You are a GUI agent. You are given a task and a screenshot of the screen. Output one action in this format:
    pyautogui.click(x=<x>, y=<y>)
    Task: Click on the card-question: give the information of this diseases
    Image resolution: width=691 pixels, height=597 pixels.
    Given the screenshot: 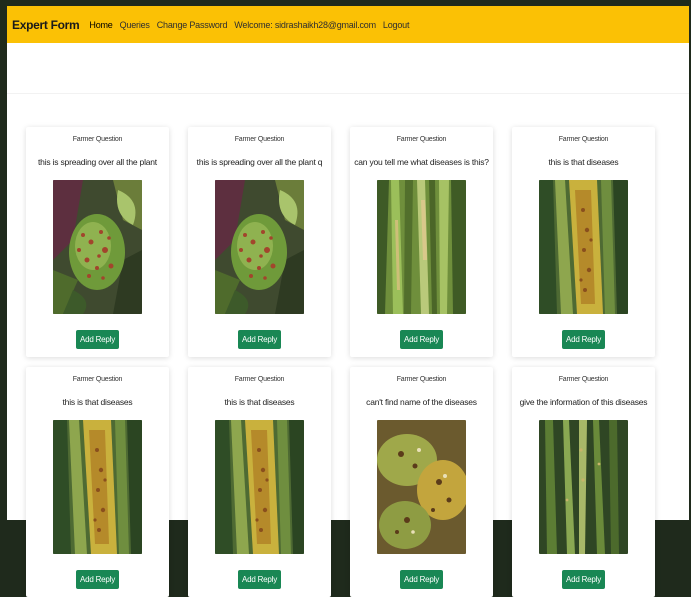 What is the action you would take?
    pyautogui.click(x=583, y=402)
    